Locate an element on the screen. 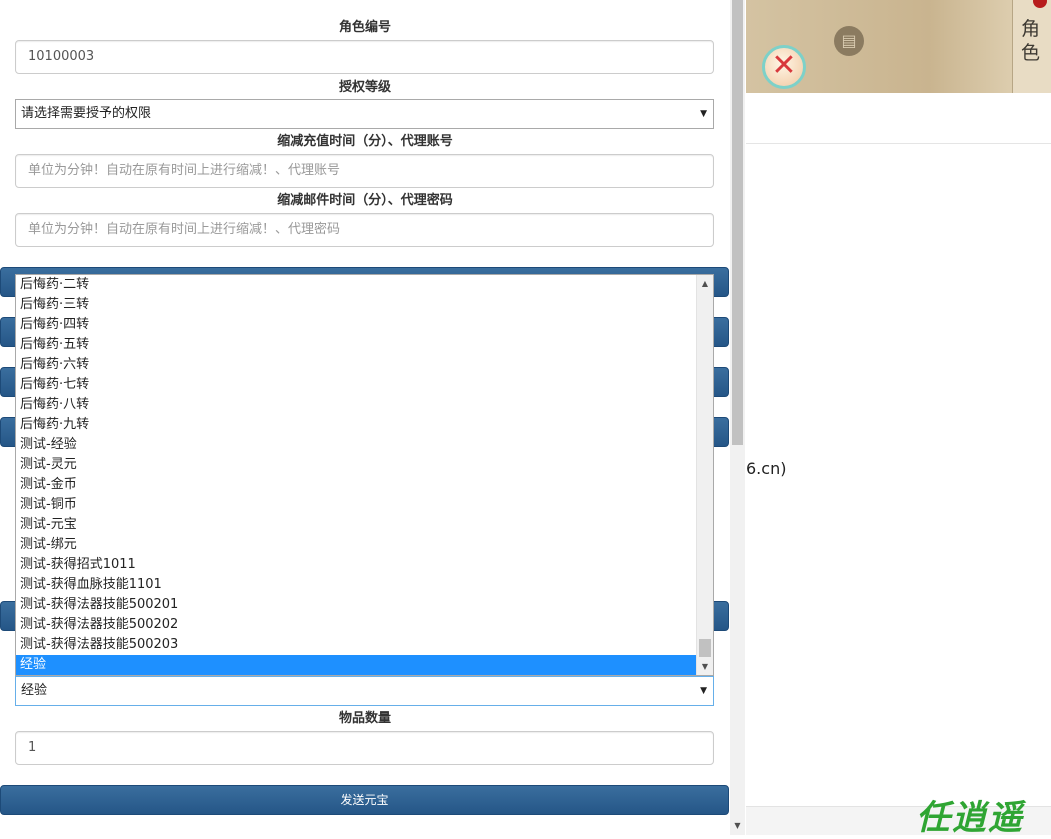 The image size is (1051, 839). game-side-panel: 角色 is located at coordinates (1031, 46).